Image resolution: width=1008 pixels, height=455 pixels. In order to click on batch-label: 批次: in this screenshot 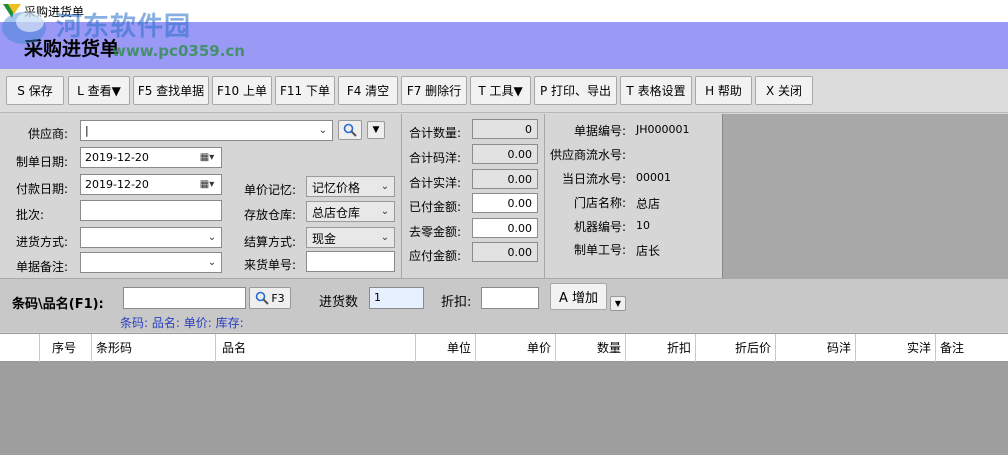, I will do `click(30, 215)`.